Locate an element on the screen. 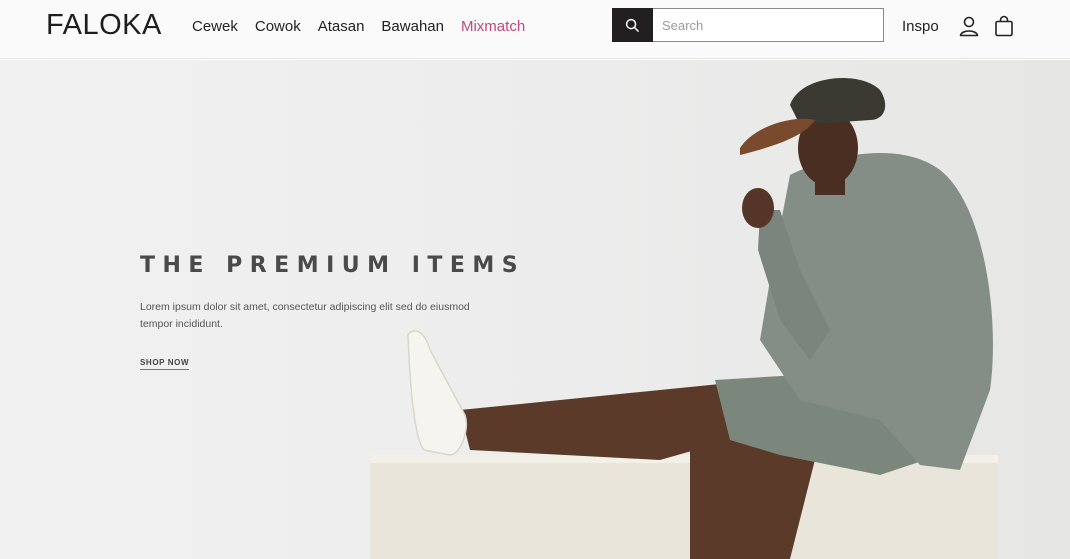  search-input is located at coordinates (768, 25).